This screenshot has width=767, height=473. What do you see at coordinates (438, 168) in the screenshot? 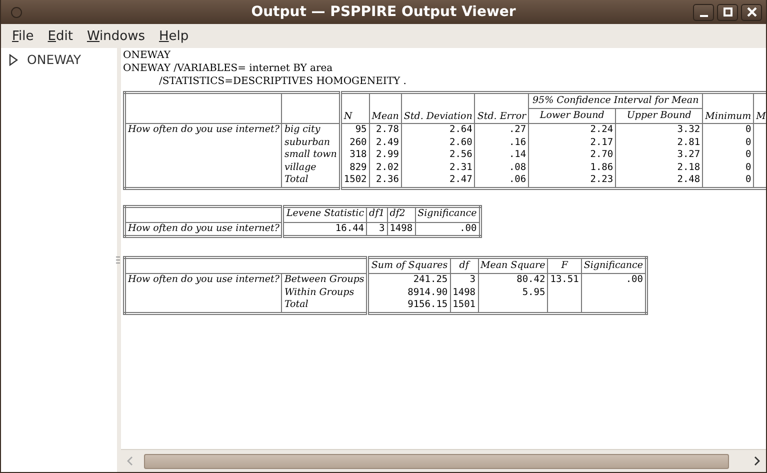
I see `table-cell: 2.31` at bounding box center [438, 168].